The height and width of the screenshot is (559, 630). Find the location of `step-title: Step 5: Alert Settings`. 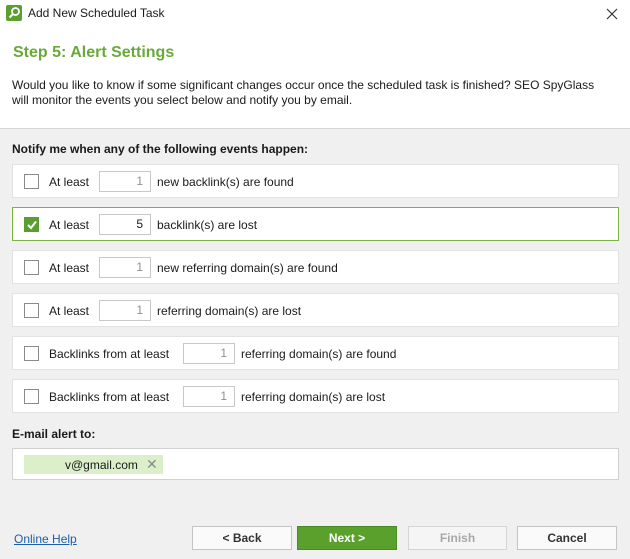

step-title: Step 5: Alert Settings is located at coordinates (94, 52).